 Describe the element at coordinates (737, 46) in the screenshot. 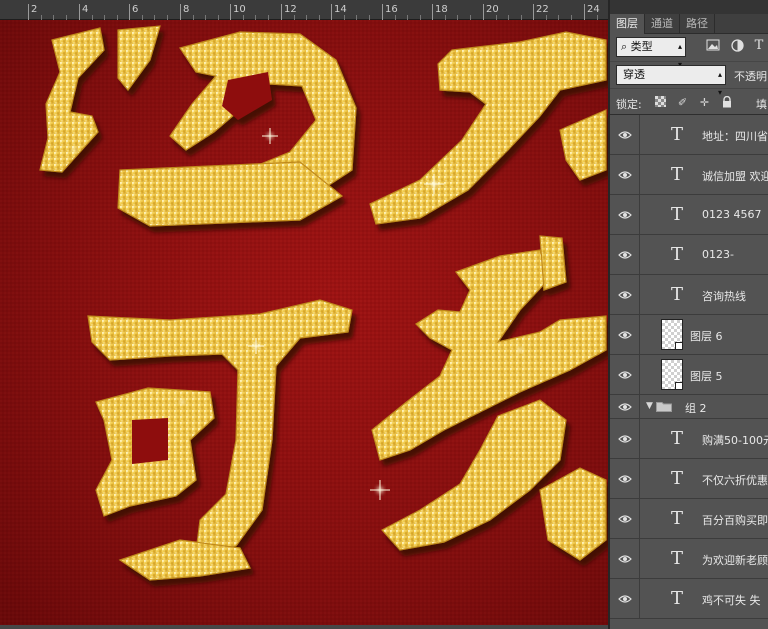

I see `adjustment-filter-icon` at that location.